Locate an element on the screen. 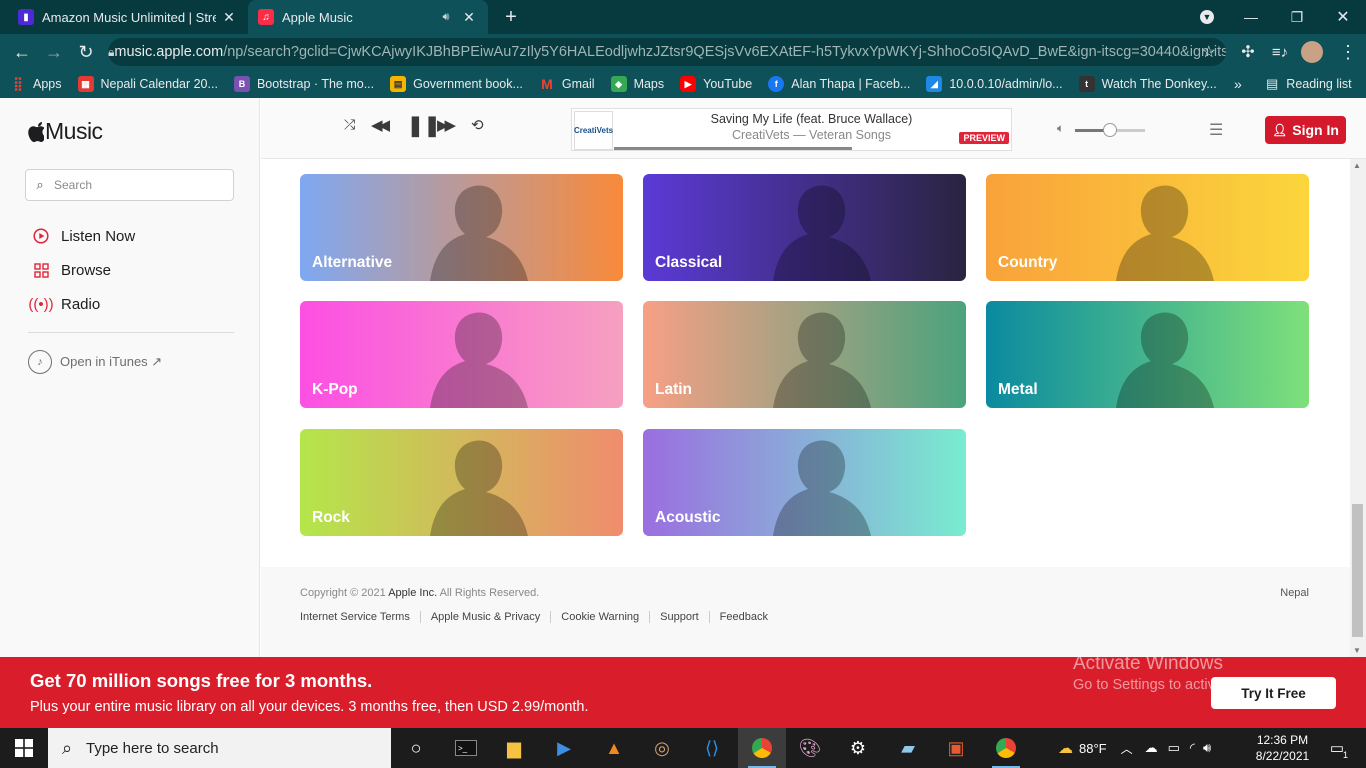  footer-link-privacy: Apple Music & Privacy is located at coordinates (484, 617).